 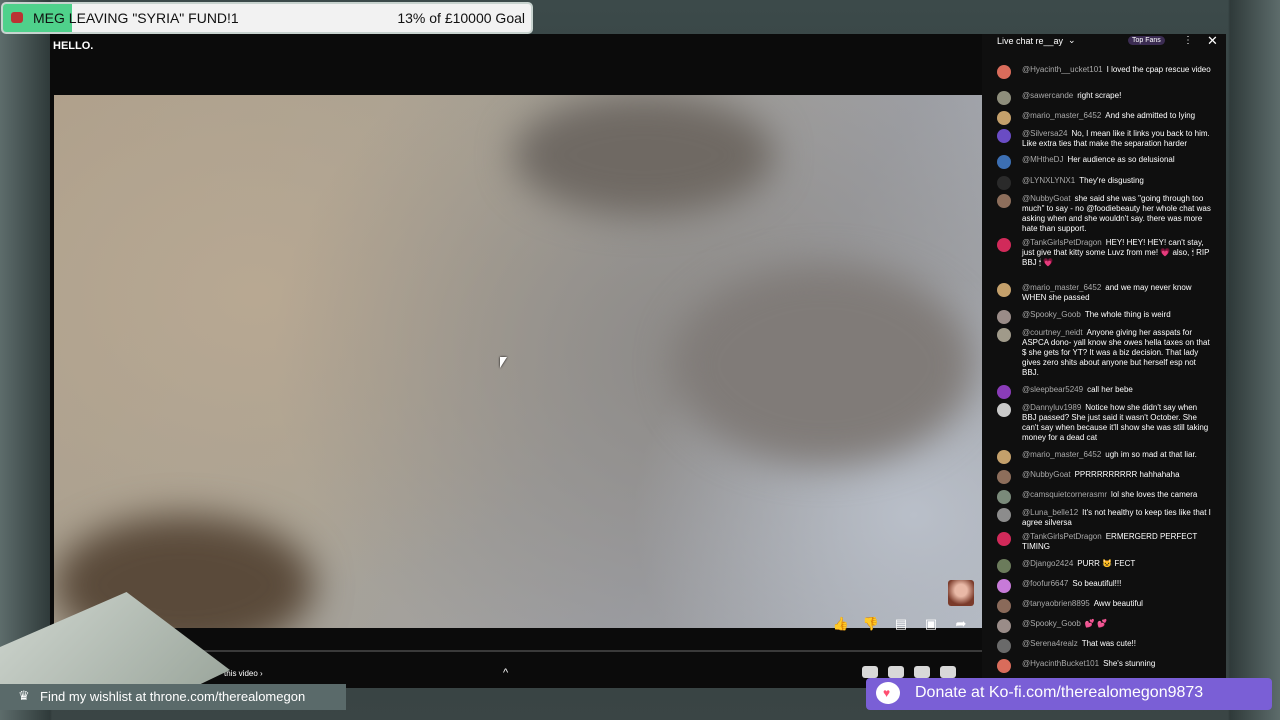 I want to click on chat-username: @MHtheDJ, so click(x=1042, y=159).